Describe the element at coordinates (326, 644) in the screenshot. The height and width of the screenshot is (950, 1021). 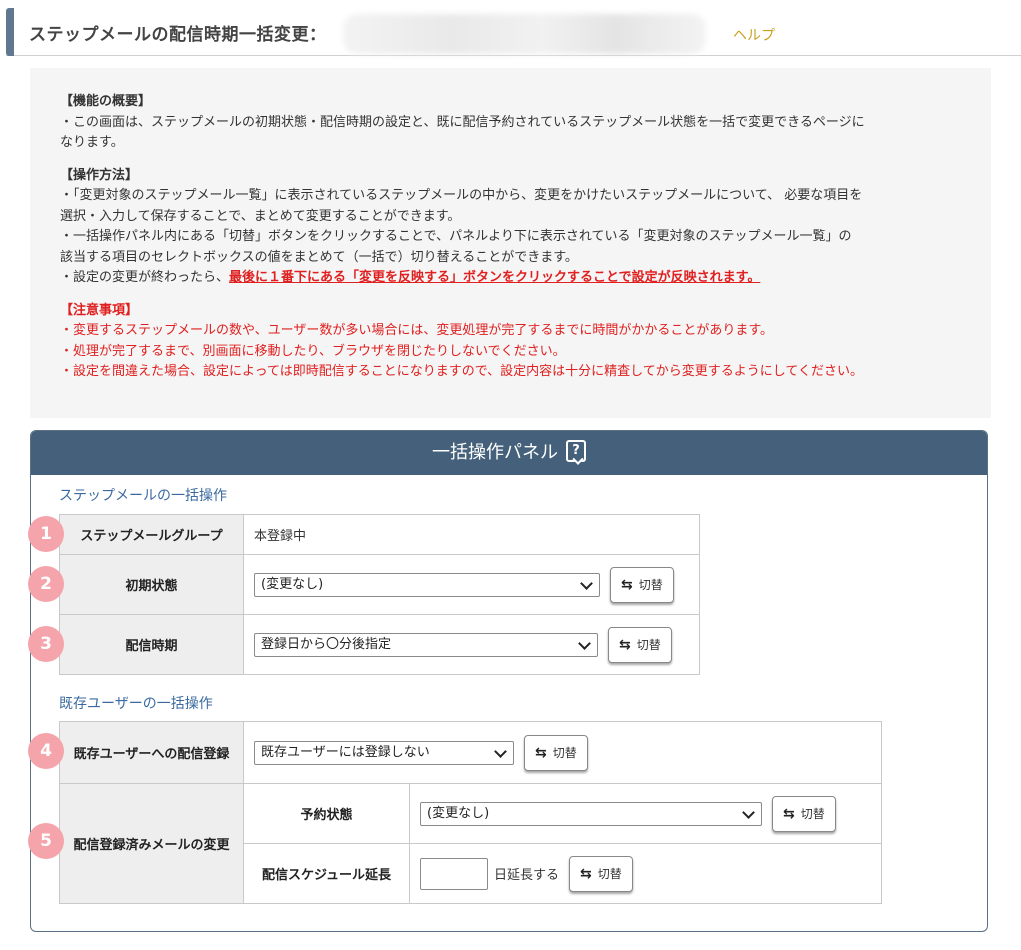
I see `timing-value: 登録日から〇分後指定` at that location.